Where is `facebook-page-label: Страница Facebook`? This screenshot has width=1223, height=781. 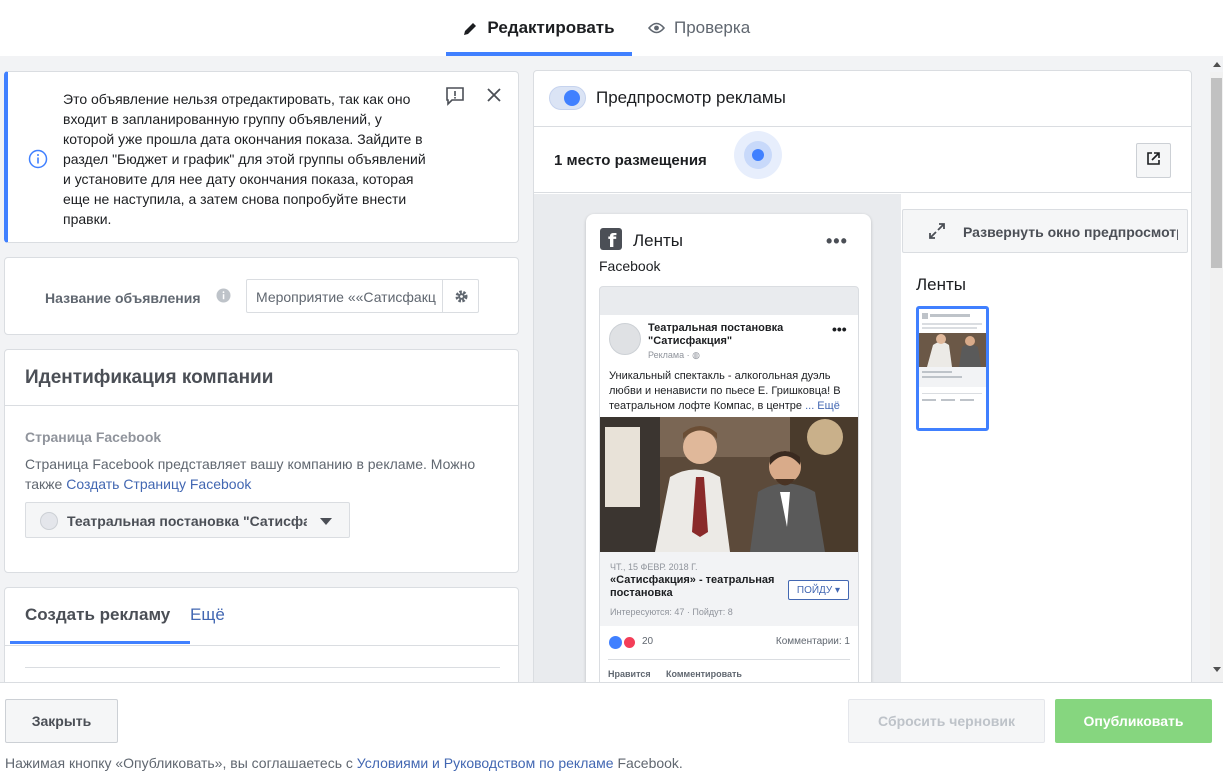
facebook-page-label: Страница Facebook is located at coordinates (93, 437).